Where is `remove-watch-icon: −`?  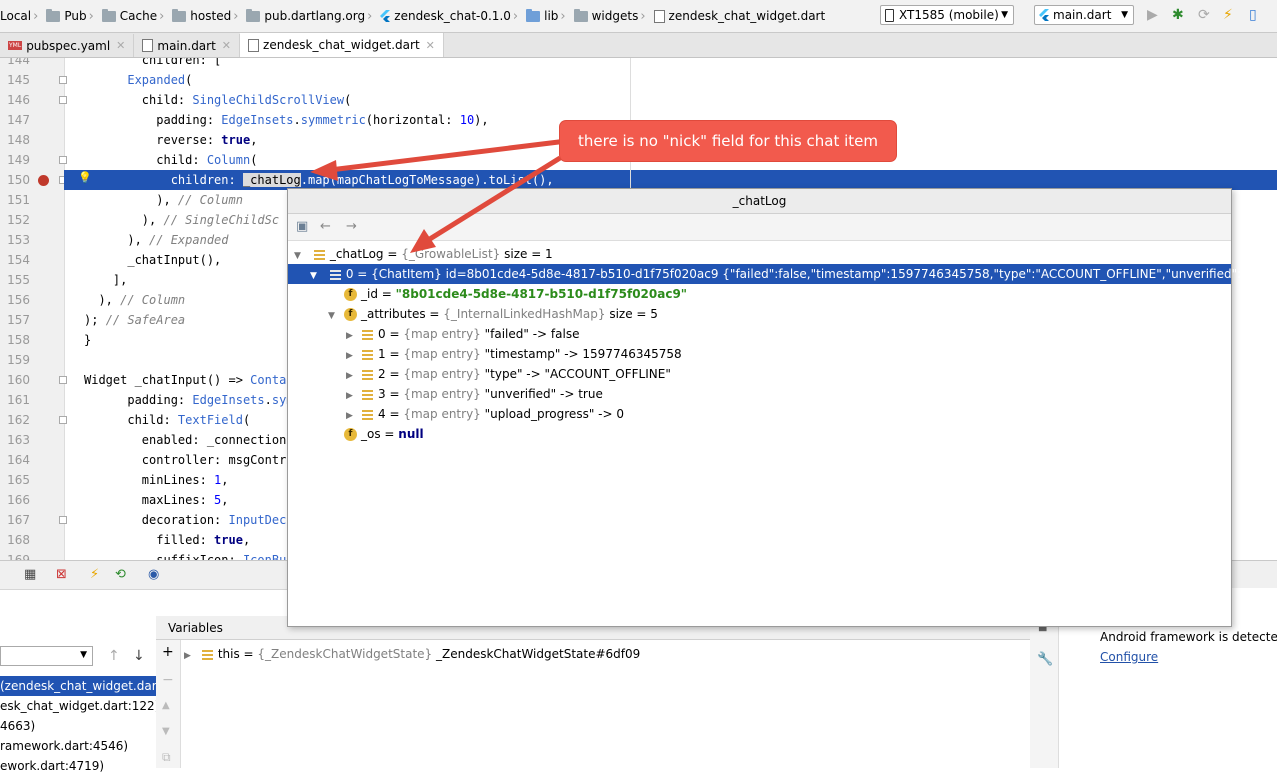 remove-watch-icon: − is located at coordinates (168, 680).